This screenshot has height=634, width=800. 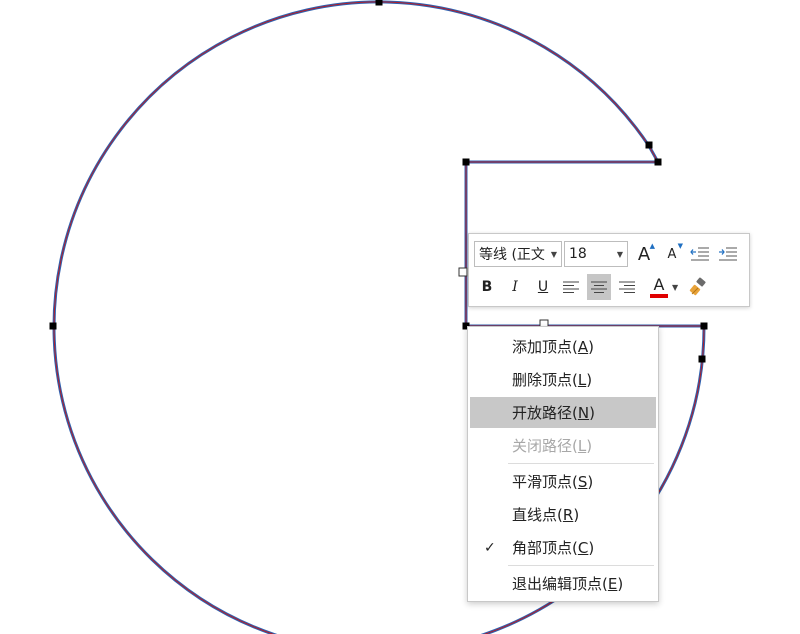 I want to click on align-left-button, so click(x=571, y=287).